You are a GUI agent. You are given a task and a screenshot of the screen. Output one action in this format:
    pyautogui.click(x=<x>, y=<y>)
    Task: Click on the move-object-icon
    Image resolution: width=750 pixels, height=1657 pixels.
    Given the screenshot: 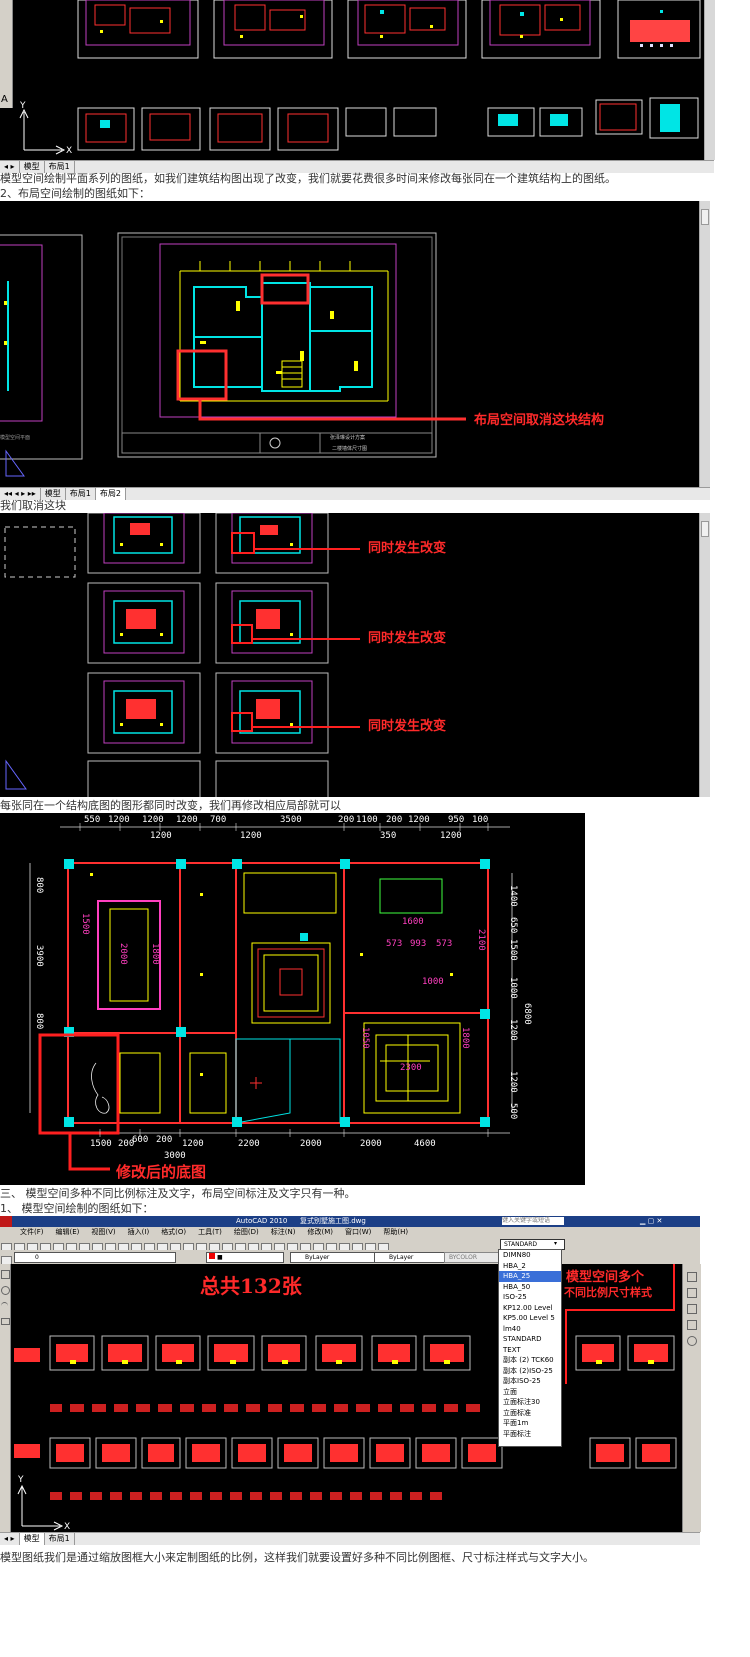 What is the action you would take?
    pyautogui.click(x=692, y=1325)
    